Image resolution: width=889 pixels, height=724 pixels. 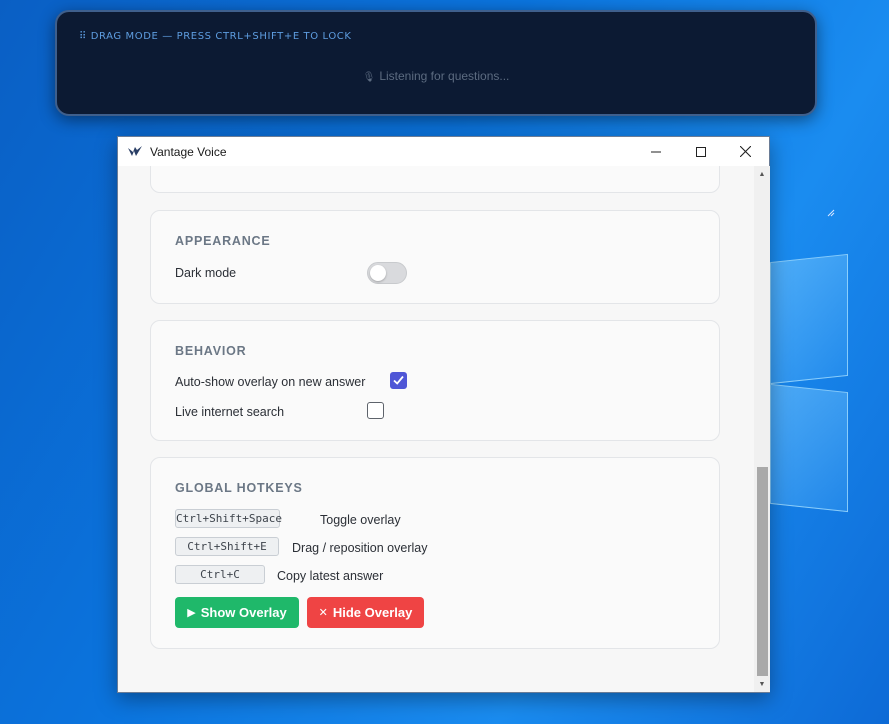 What do you see at coordinates (372, 612) in the screenshot?
I see `hide-overlay-label: Hide Overlay` at bounding box center [372, 612].